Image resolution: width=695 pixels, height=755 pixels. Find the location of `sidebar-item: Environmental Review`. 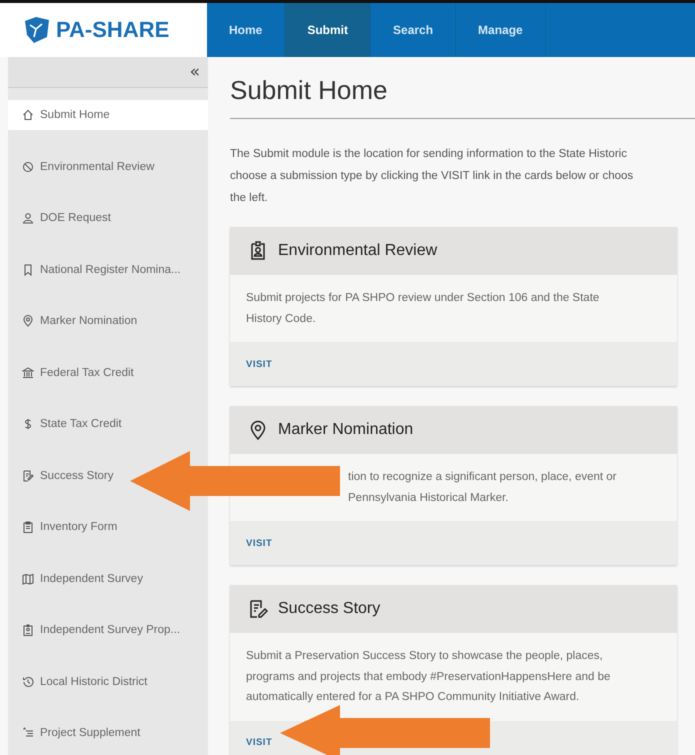

sidebar-item: Environmental Review is located at coordinates (83, 167).